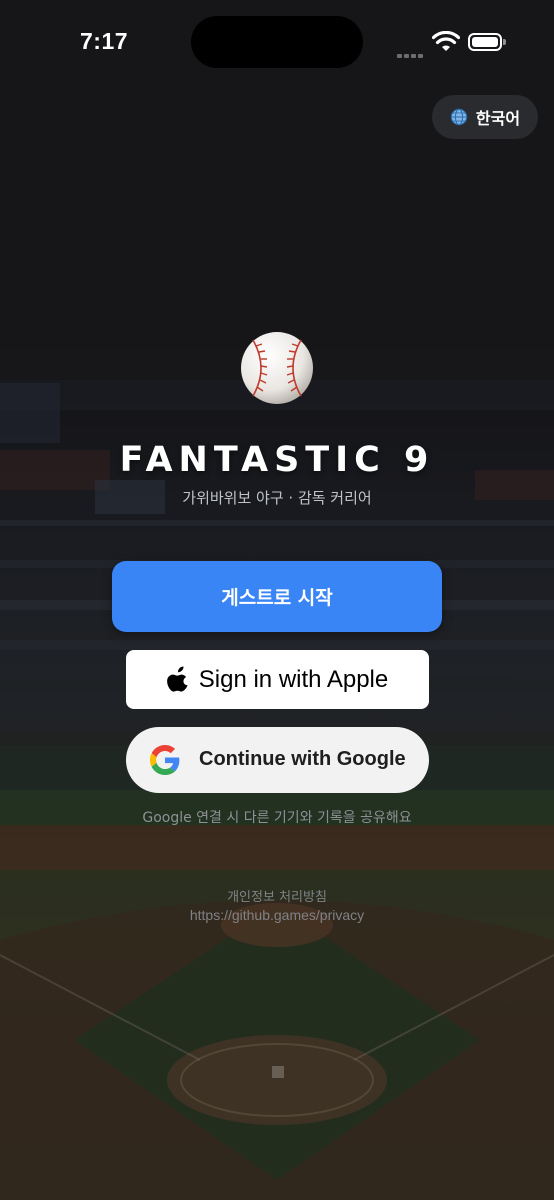 This screenshot has width=554, height=1200. What do you see at coordinates (498, 118) in the screenshot?
I see `language-label: 한국어` at bounding box center [498, 118].